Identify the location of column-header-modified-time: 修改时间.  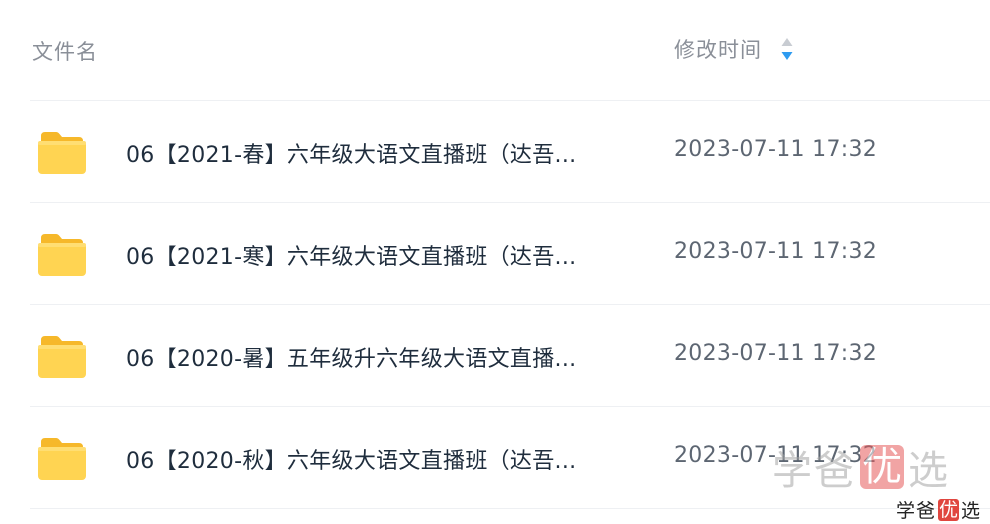
(734, 49).